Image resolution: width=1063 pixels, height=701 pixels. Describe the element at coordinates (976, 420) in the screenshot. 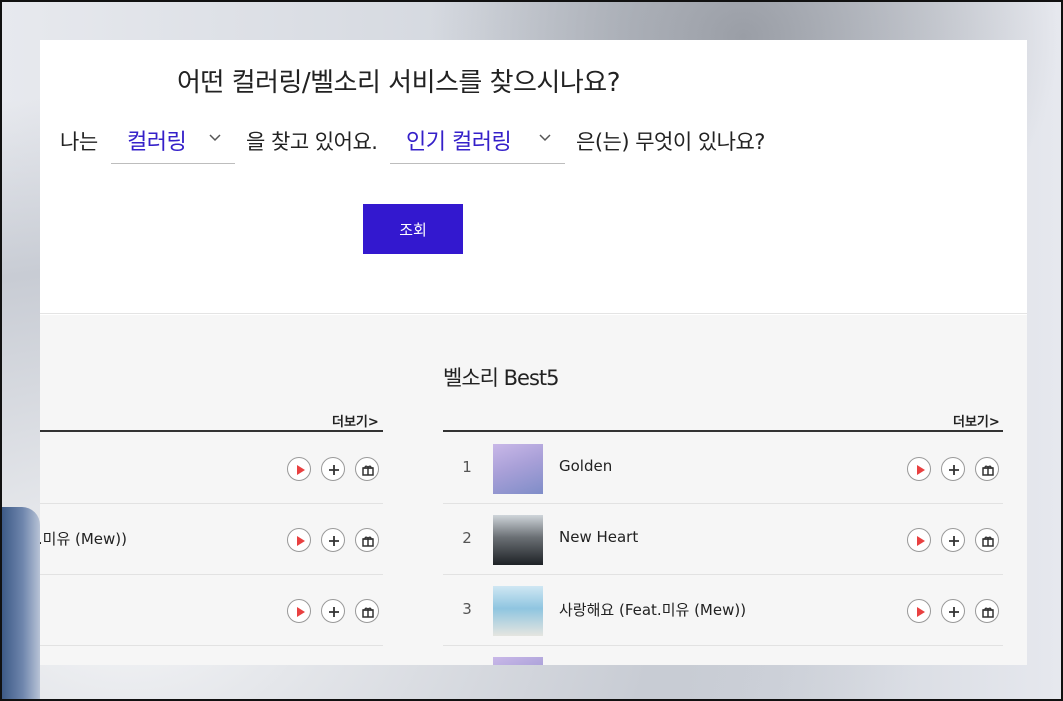

I see `right-more-link: 더보기>` at that location.